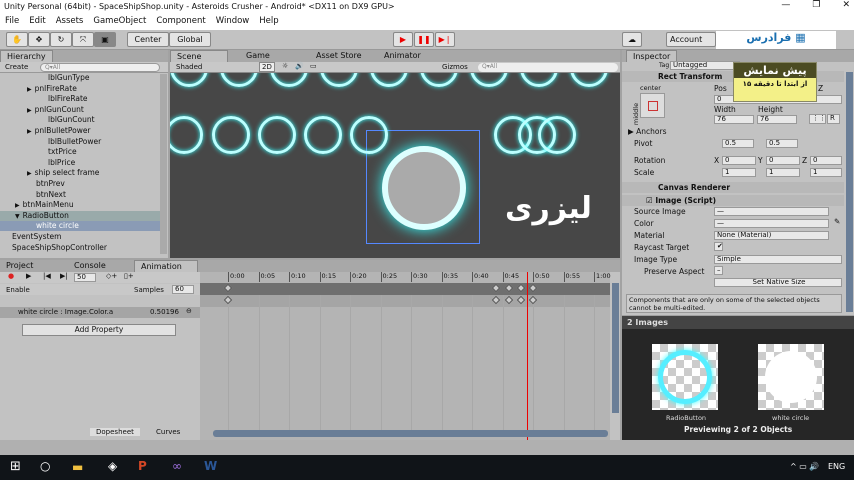 This screenshot has height=480, width=854. Describe the element at coordinates (83, 39) in the screenshot. I see `scale-tool-icon: ⤧` at that location.